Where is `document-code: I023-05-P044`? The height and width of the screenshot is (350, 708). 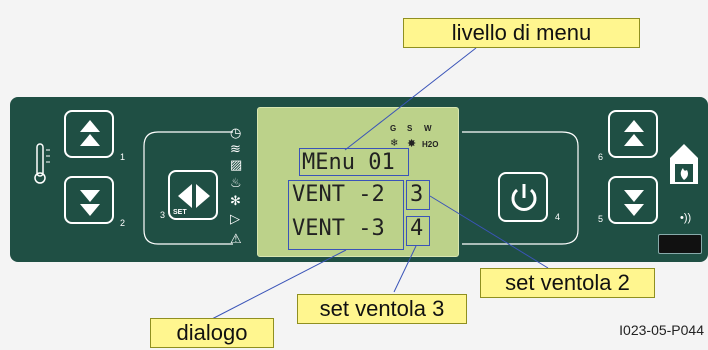 document-code: I023-05-P044 is located at coordinates (661, 330).